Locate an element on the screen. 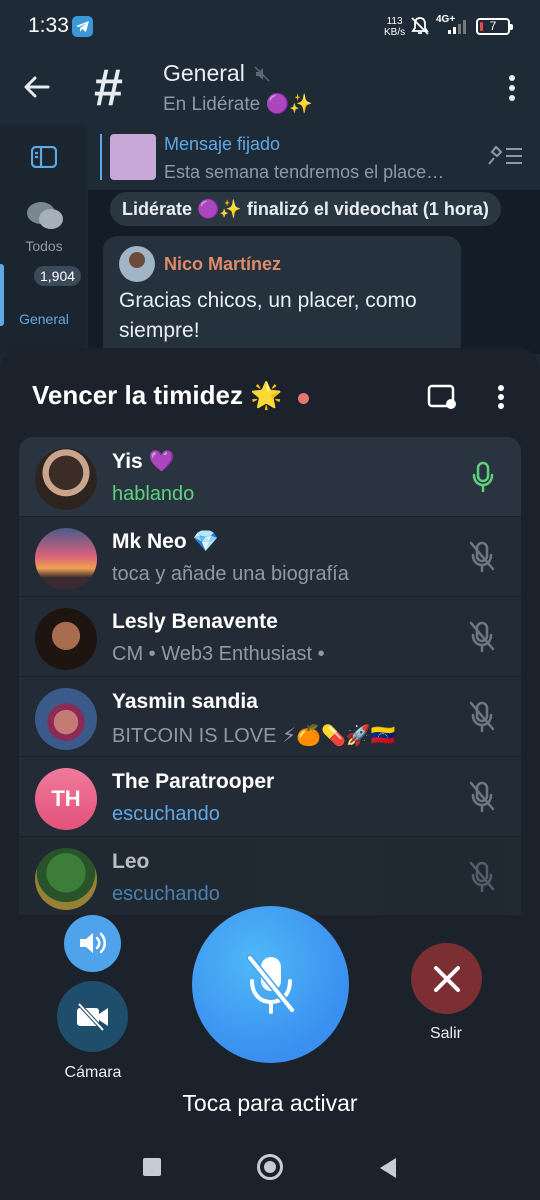 The image size is (540, 1200). participant-name: Lesly Benavente is located at coordinates (195, 621).